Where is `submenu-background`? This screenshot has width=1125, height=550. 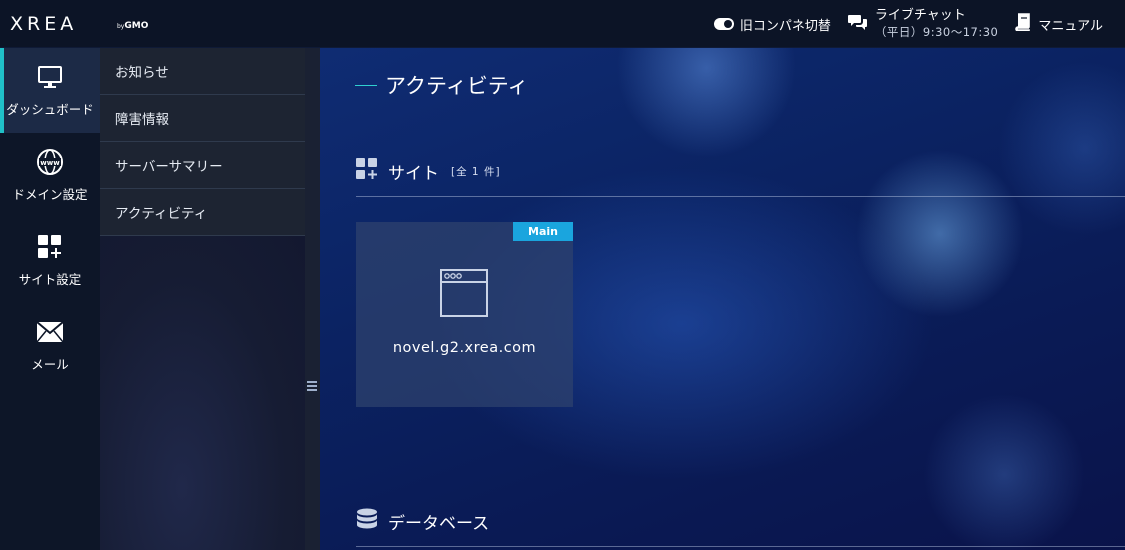
submenu-background is located at coordinates (202, 393).